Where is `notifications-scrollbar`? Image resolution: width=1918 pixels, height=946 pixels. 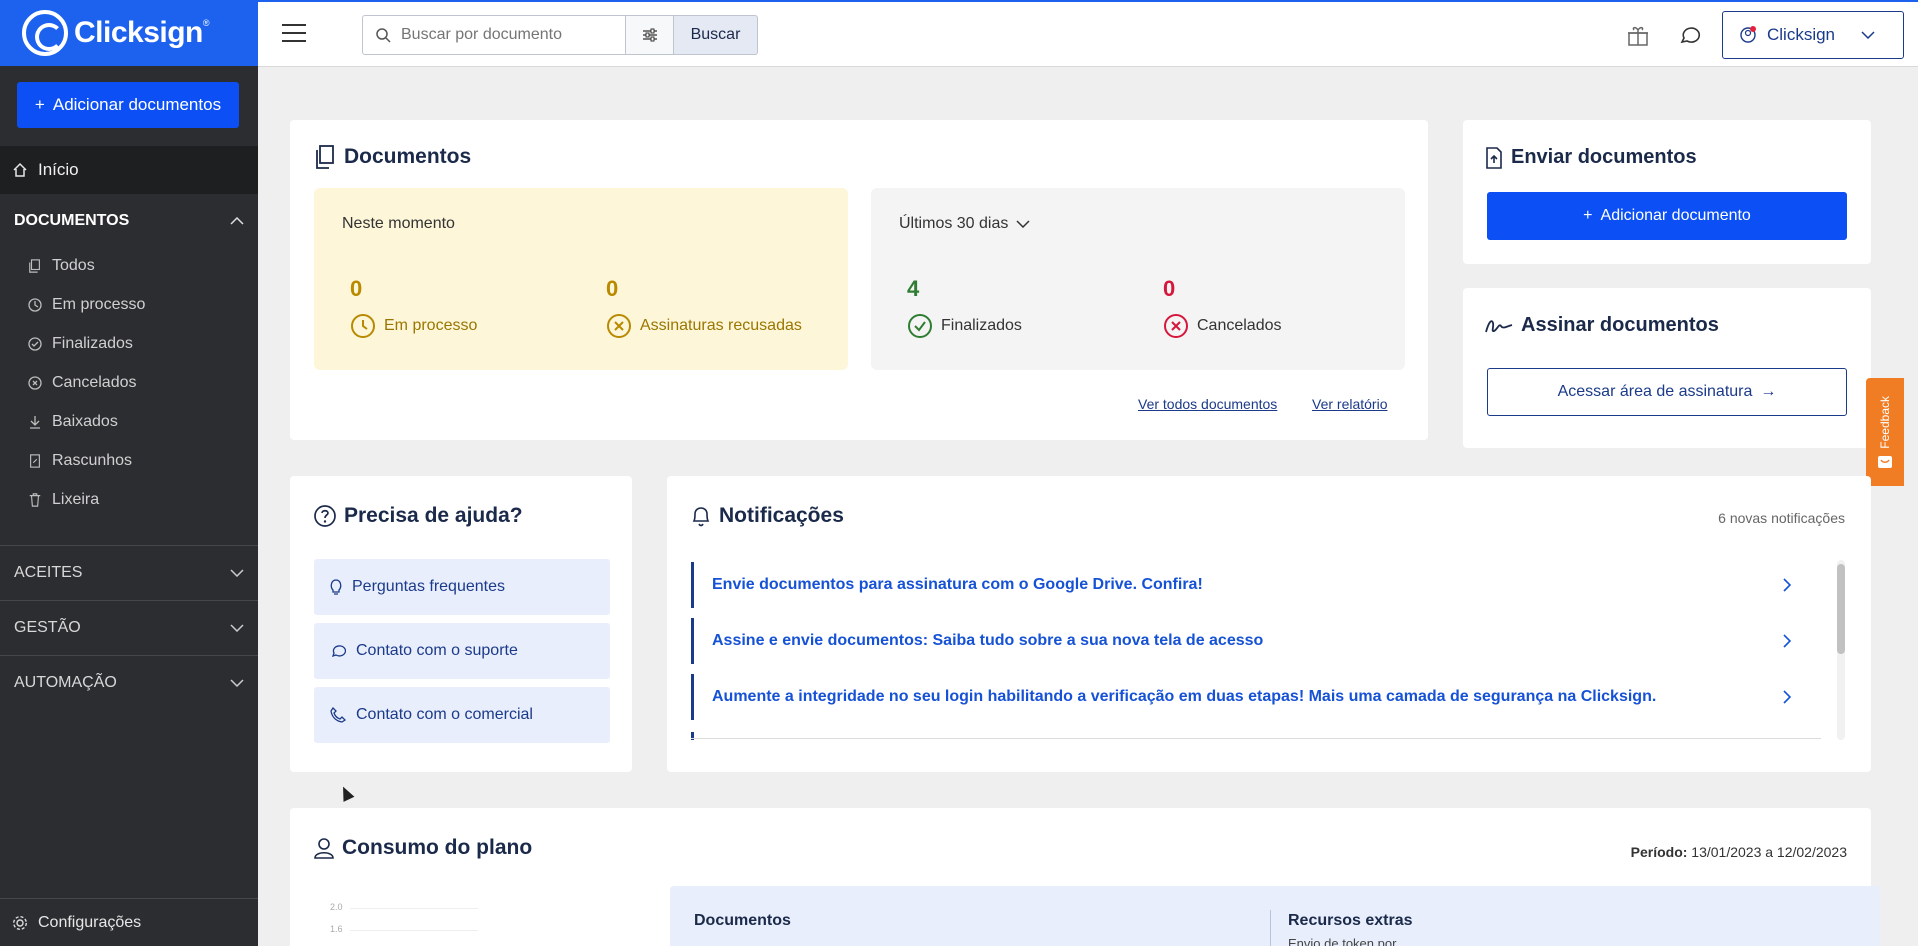 notifications-scrollbar is located at coordinates (1841, 650).